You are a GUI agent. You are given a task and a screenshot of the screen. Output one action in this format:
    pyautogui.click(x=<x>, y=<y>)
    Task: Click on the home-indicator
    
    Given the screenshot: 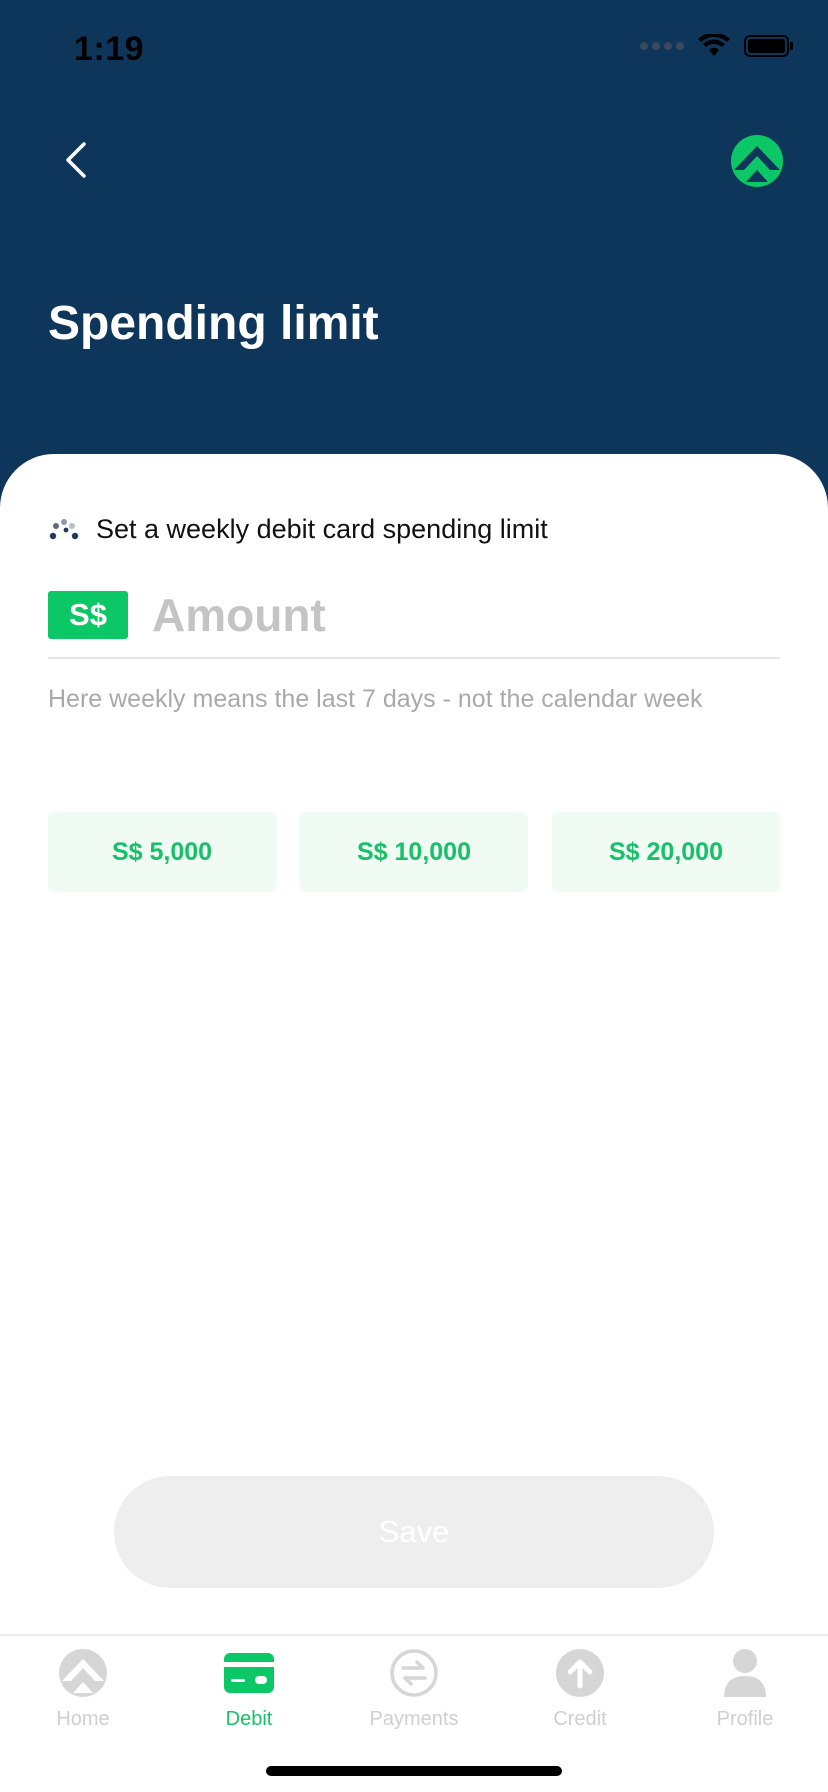 What is the action you would take?
    pyautogui.click(x=414, y=1771)
    